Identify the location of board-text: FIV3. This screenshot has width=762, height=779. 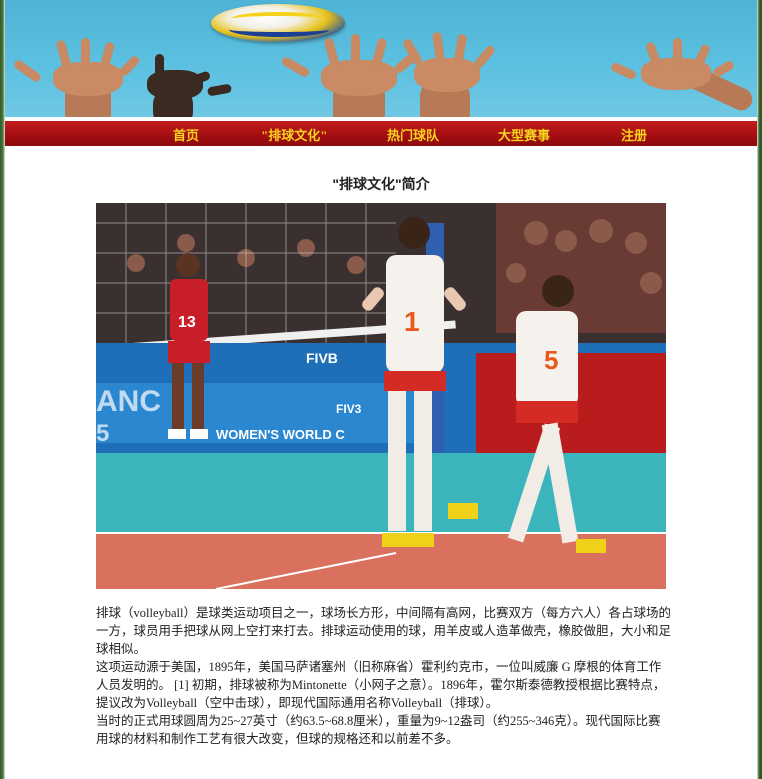
(349, 409).